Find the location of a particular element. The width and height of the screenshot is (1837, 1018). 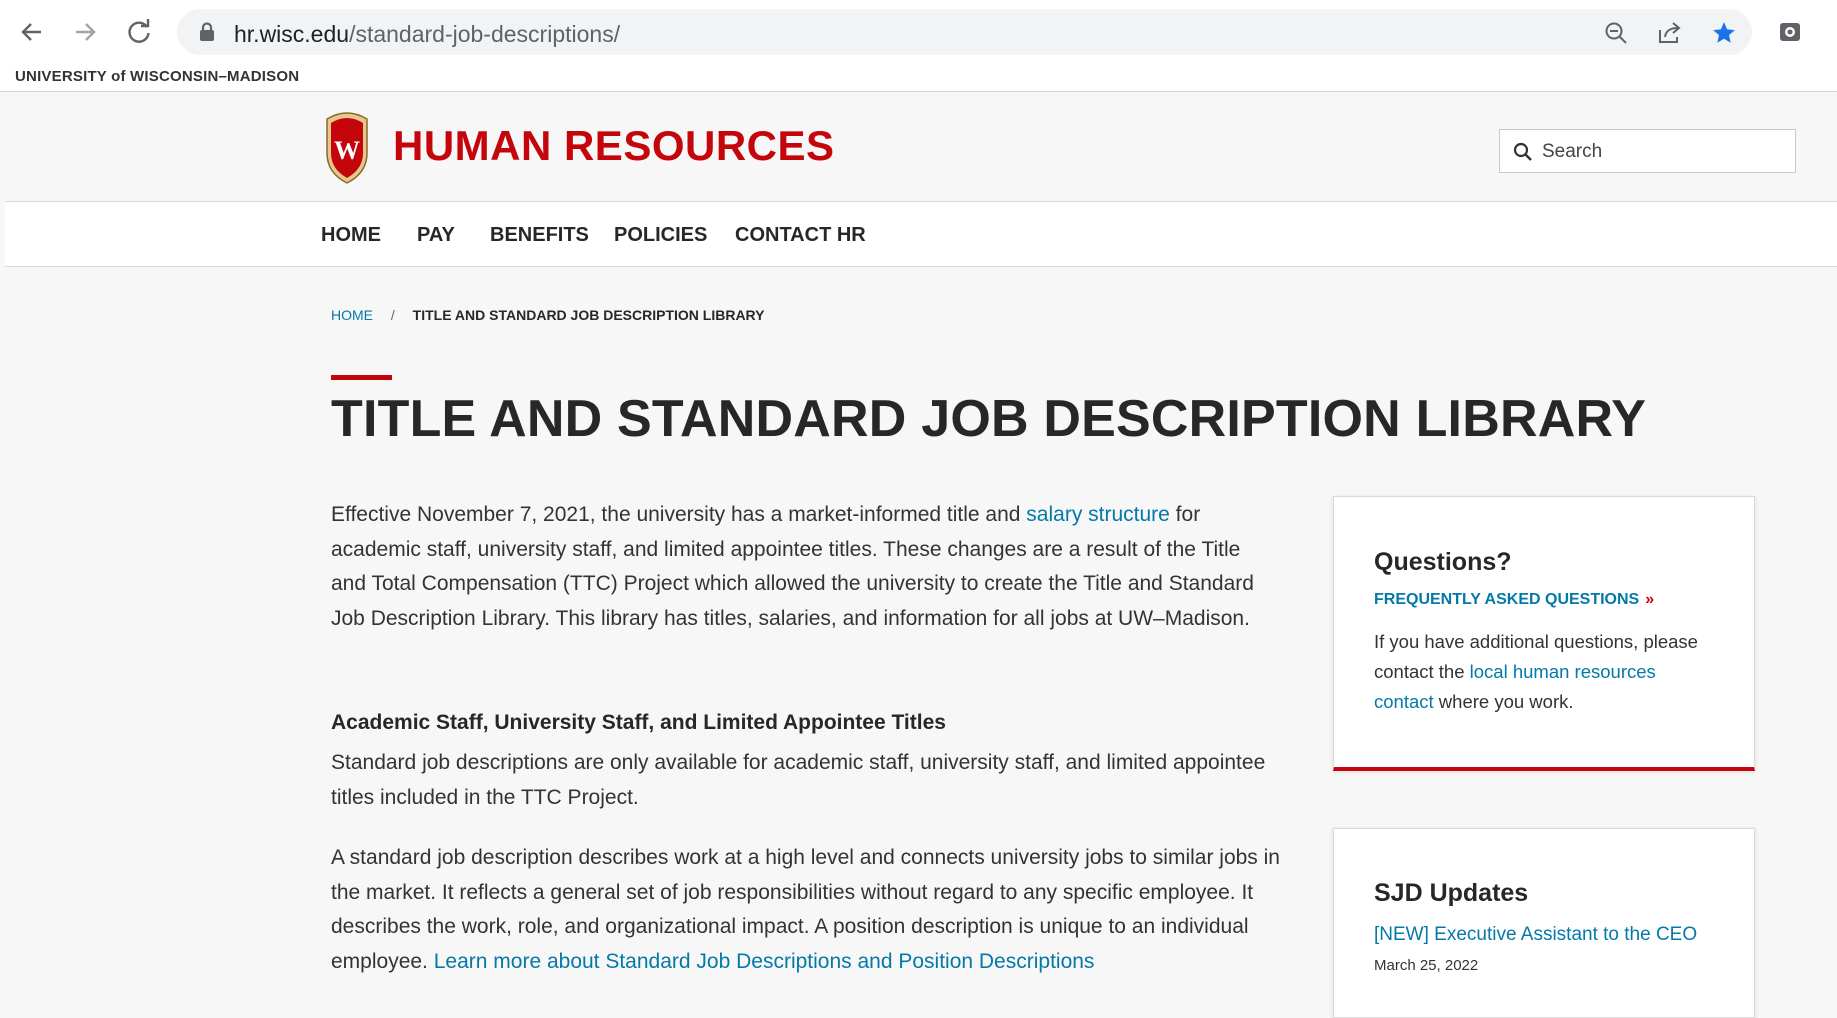

questions-text-2: where you work. is located at coordinates (1503, 701).